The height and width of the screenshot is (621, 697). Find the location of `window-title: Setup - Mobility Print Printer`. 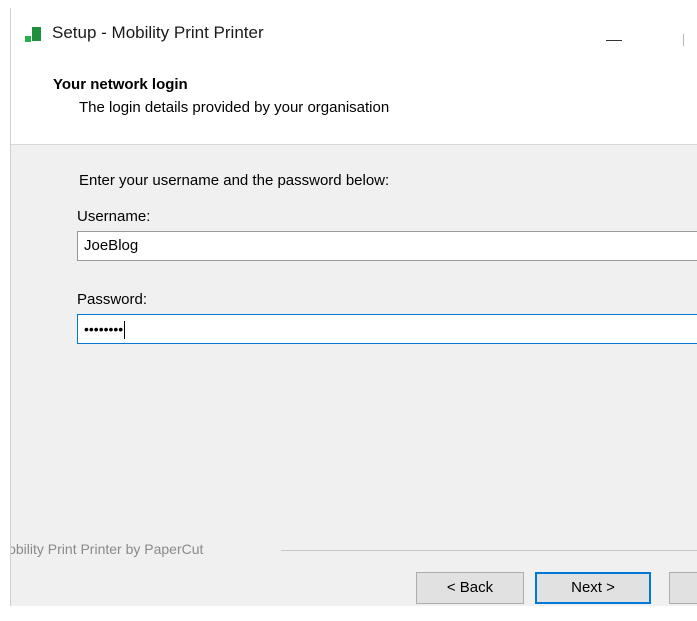

window-title: Setup - Mobility Print Printer is located at coordinates (158, 32).